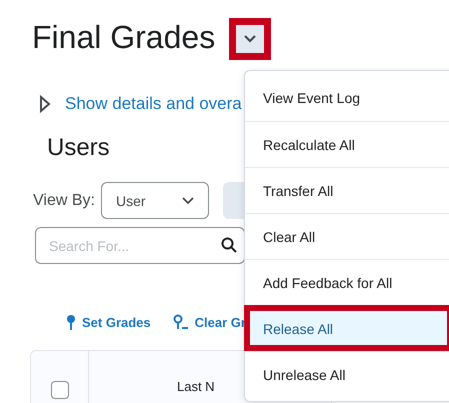 This screenshot has height=403, width=449. What do you see at coordinates (153, 104) in the screenshot?
I see `details-link: Show details and overa` at bounding box center [153, 104].